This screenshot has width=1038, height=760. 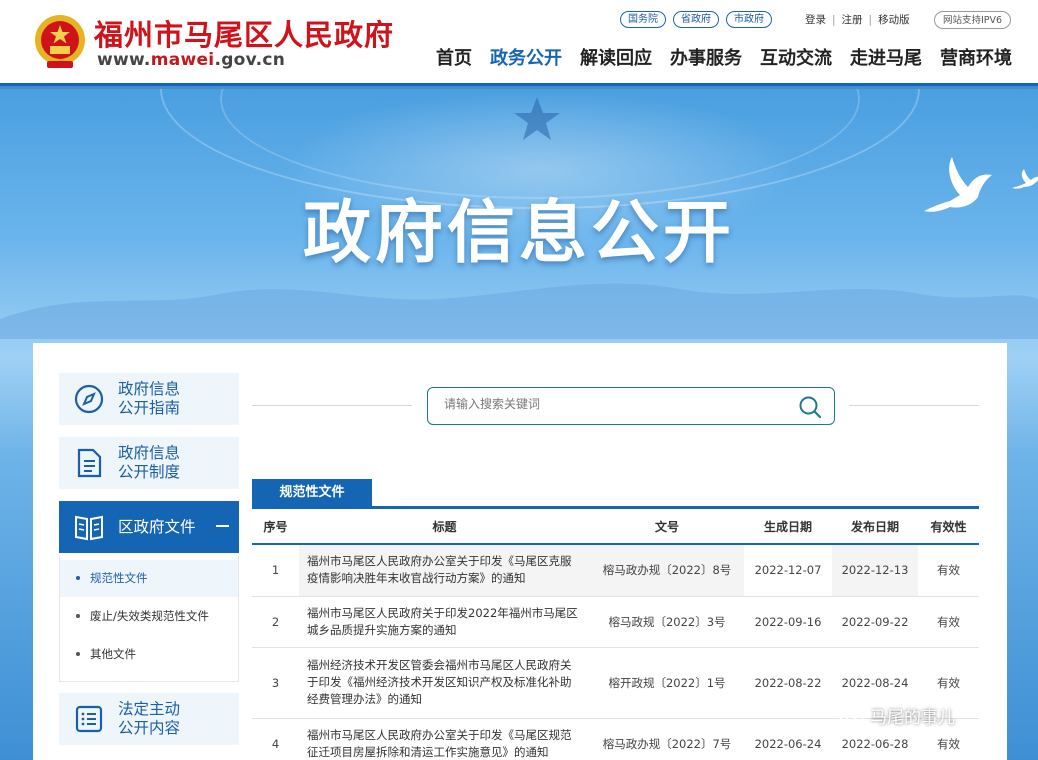 I want to click on cell-title: 福州市马尾区人民政府关于印发2022年福州市马尾区城乡品质提升实施方案的通知, so click(x=444, y=622).